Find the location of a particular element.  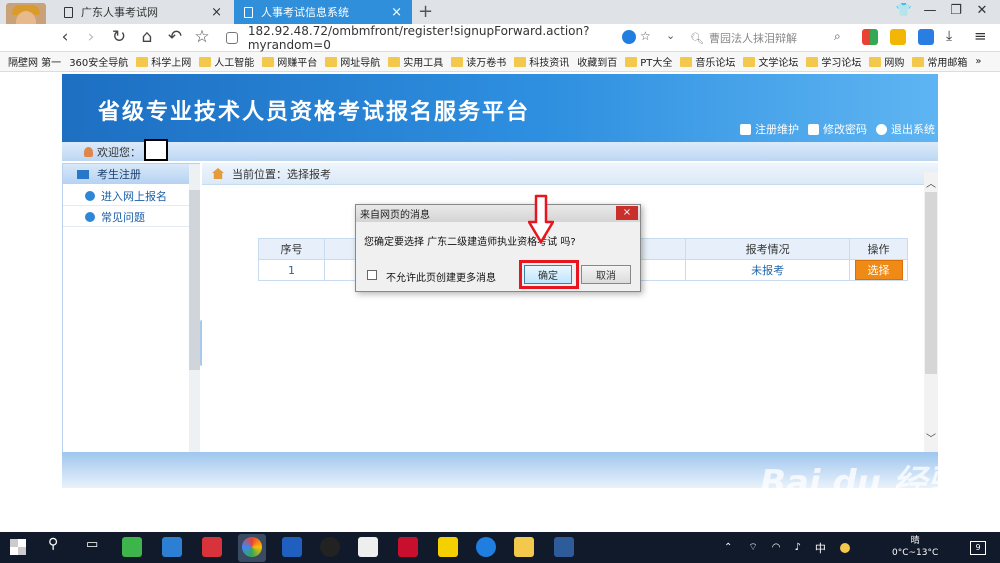

bookmark-item: 360安全导航 is located at coordinates (98, 61).